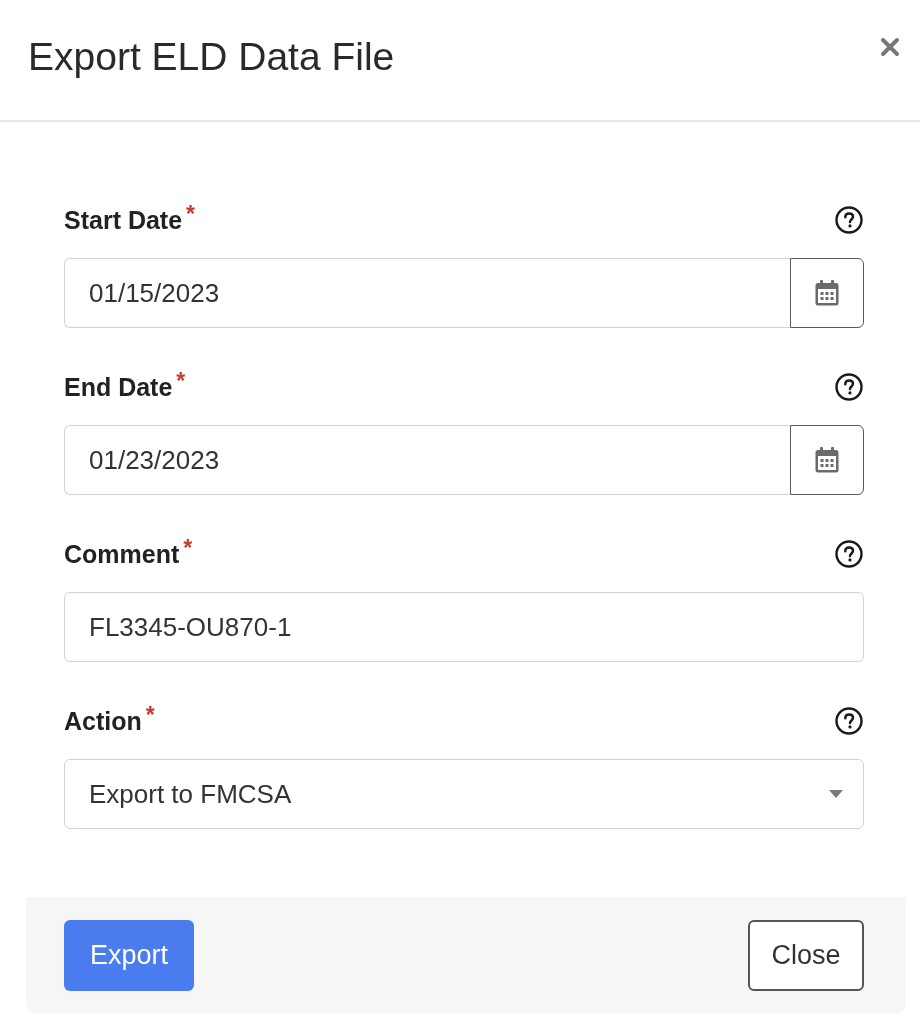 This screenshot has height=1024, width=920. Describe the element at coordinates (118, 387) in the screenshot. I see `field-label: End Date` at that location.